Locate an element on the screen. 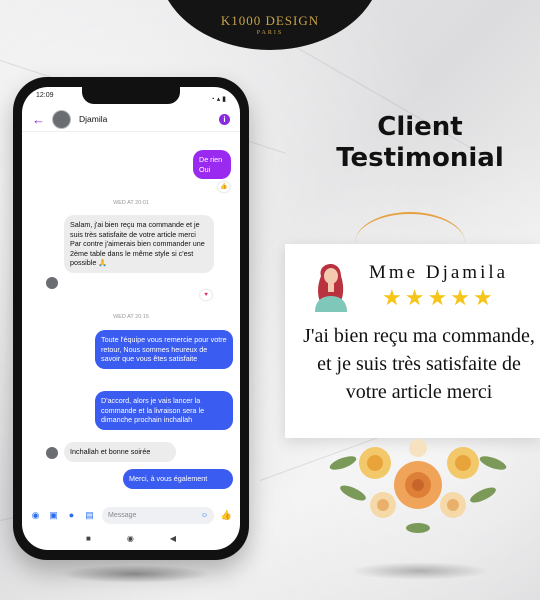  gallery-icon: ▣ is located at coordinates (53, 515).